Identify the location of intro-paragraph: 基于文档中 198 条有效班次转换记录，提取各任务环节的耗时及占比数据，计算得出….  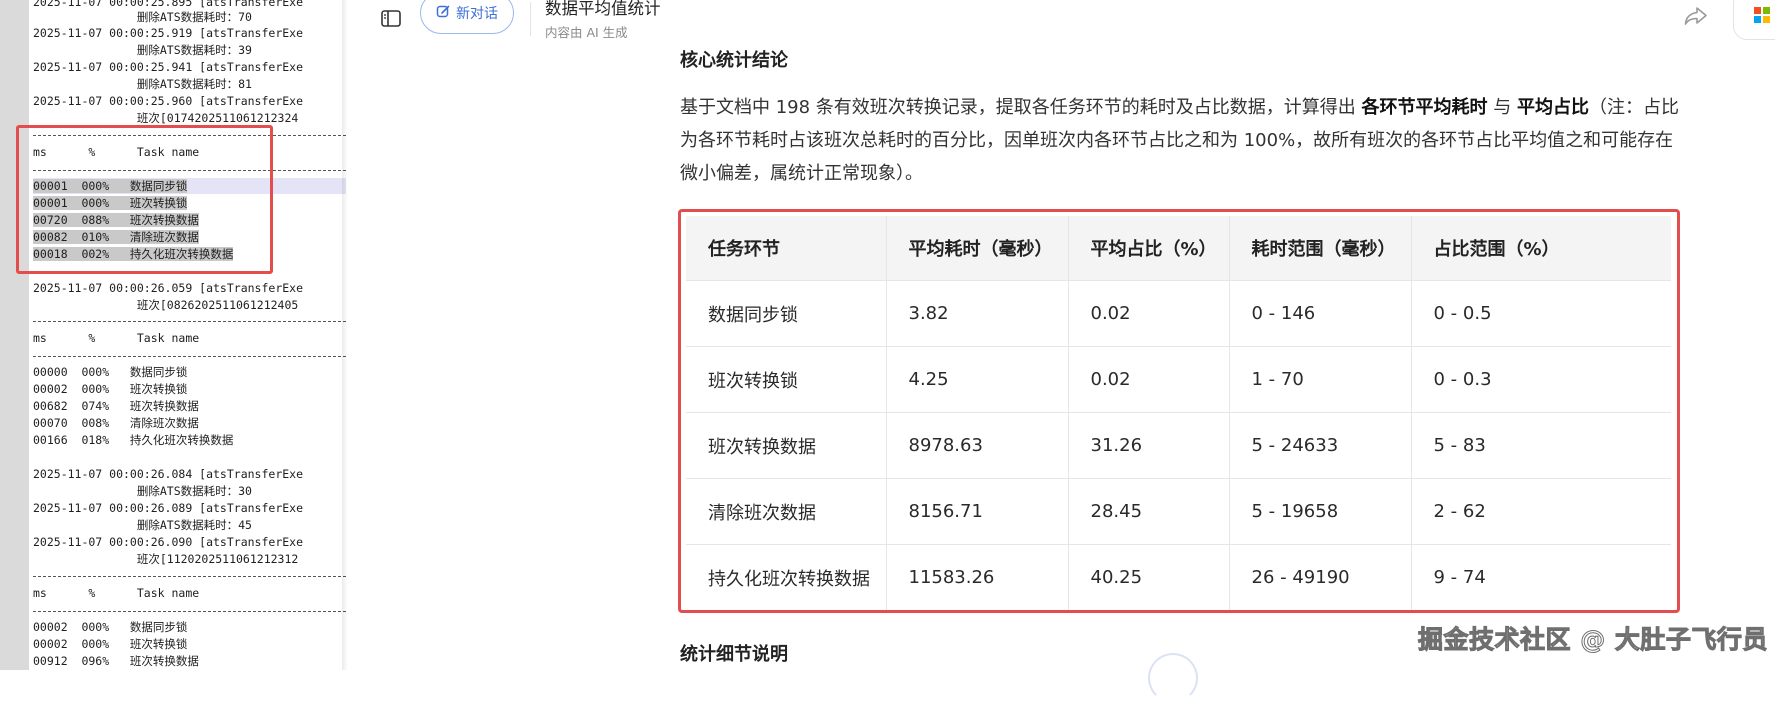
(1179, 140).